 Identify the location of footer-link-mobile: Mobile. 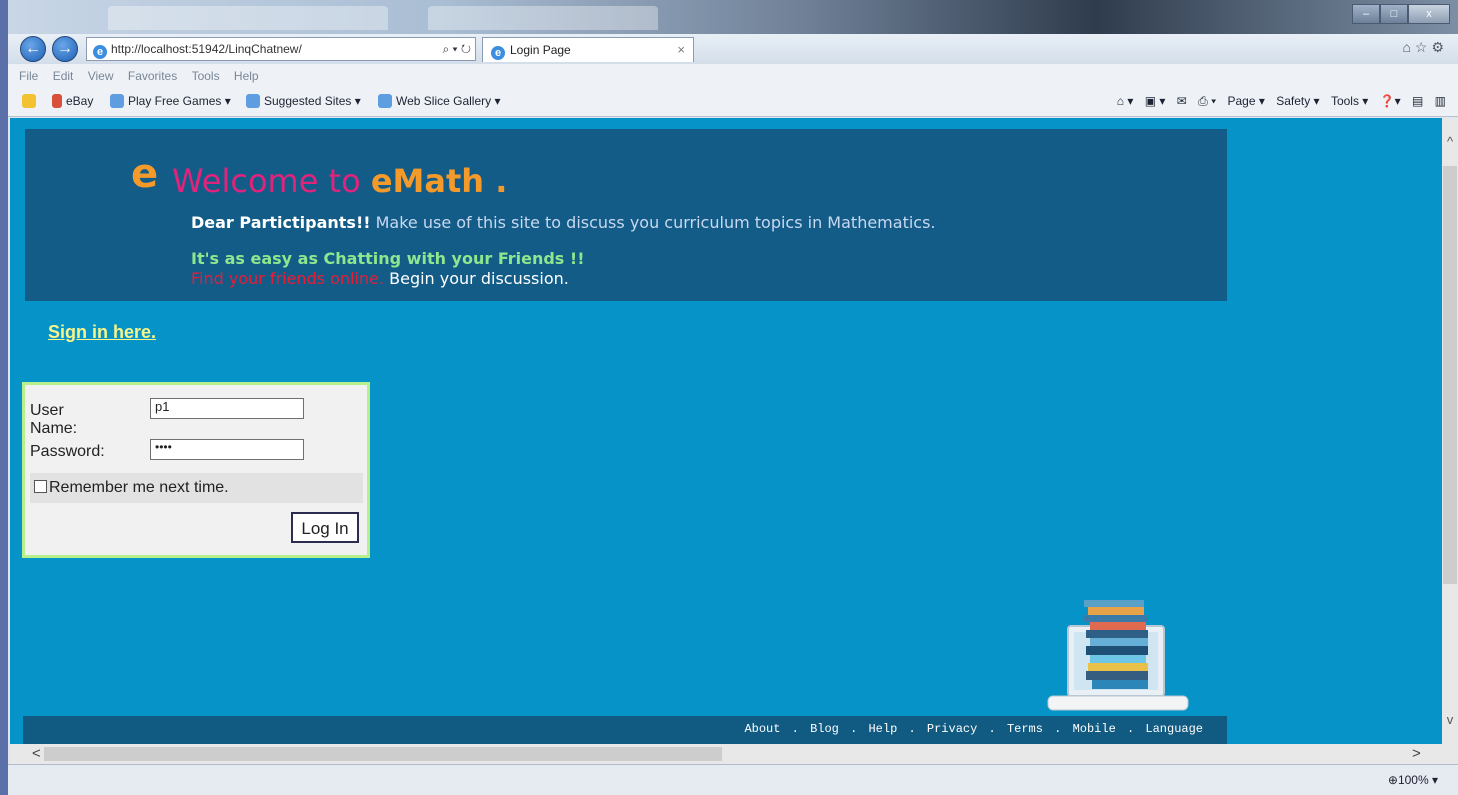
(1094, 729).